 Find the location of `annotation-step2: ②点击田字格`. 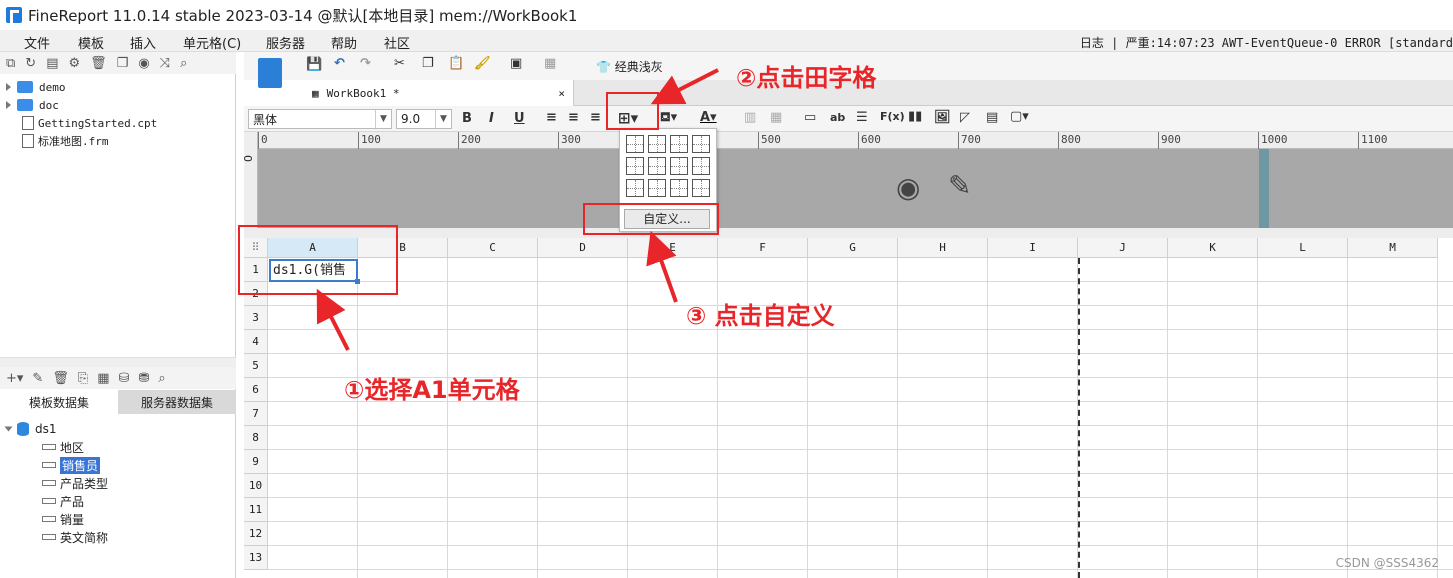

annotation-step2: ②点击田字格 is located at coordinates (806, 78).